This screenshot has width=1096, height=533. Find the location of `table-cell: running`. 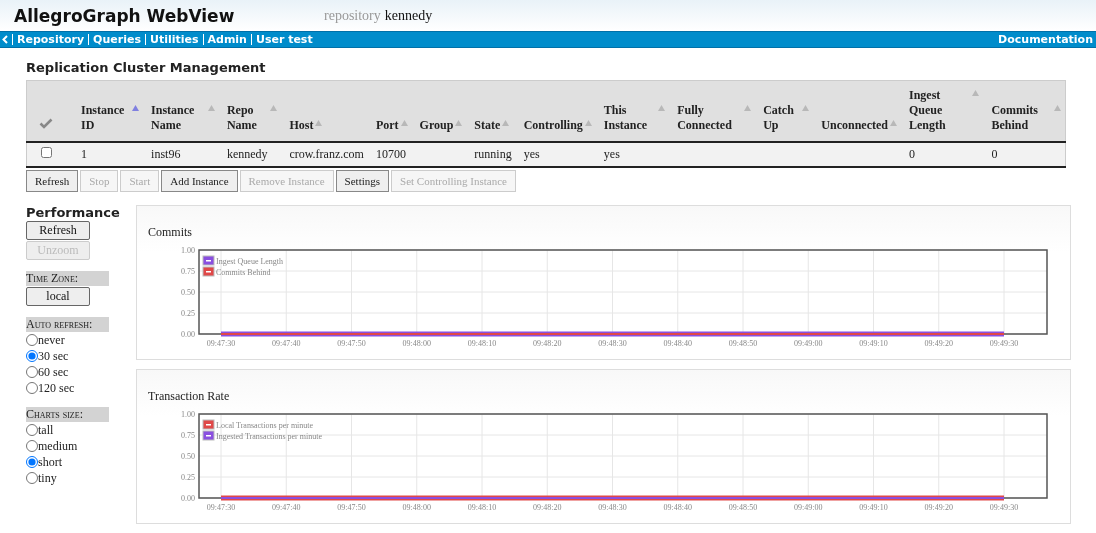

table-cell: running is located at coordinates (493, 154).